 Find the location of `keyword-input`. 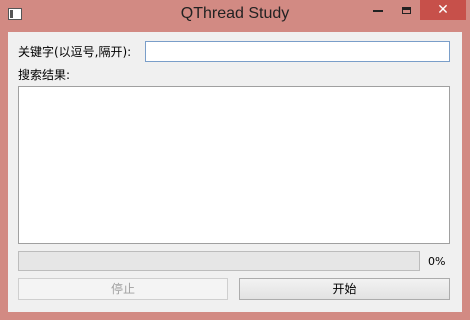

keyword-input is located at coordinates (297, 51).